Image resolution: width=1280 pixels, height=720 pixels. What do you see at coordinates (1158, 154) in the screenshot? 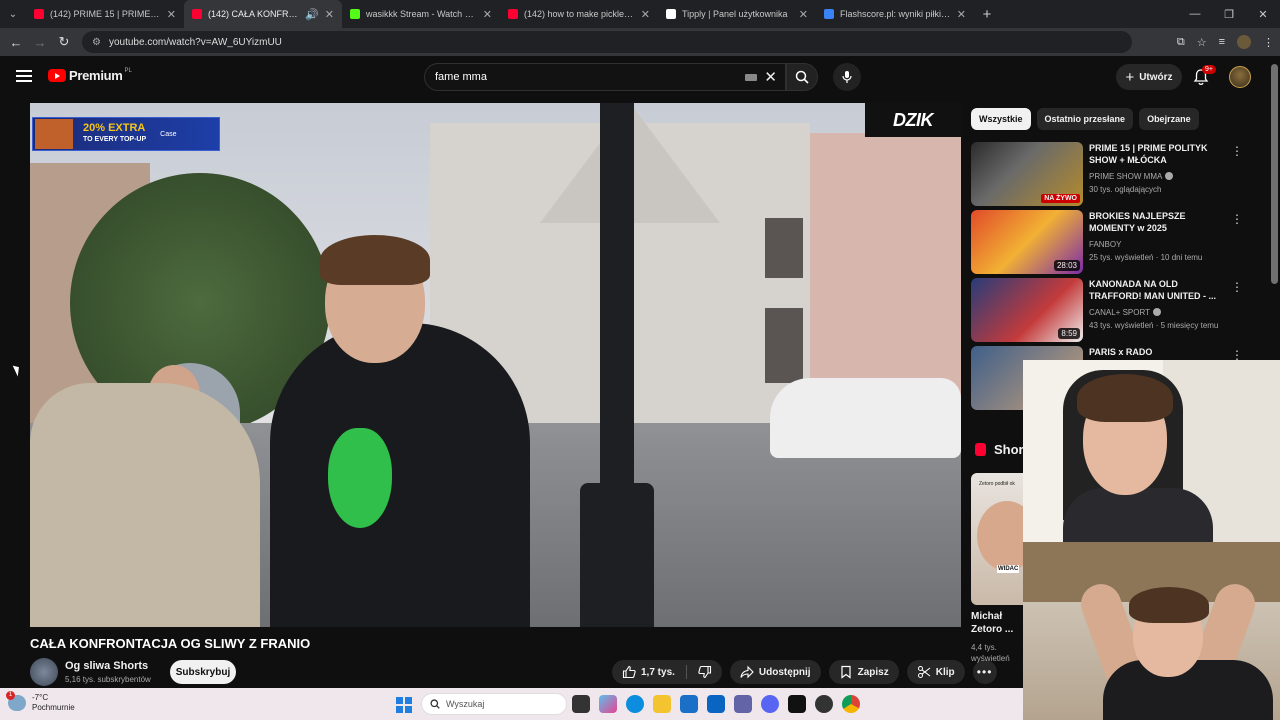
I see `recommended-title: PRIME 15 | PRIME POLITYK SHOW + MŁÓCKA` at bounding box center [1158, 154].